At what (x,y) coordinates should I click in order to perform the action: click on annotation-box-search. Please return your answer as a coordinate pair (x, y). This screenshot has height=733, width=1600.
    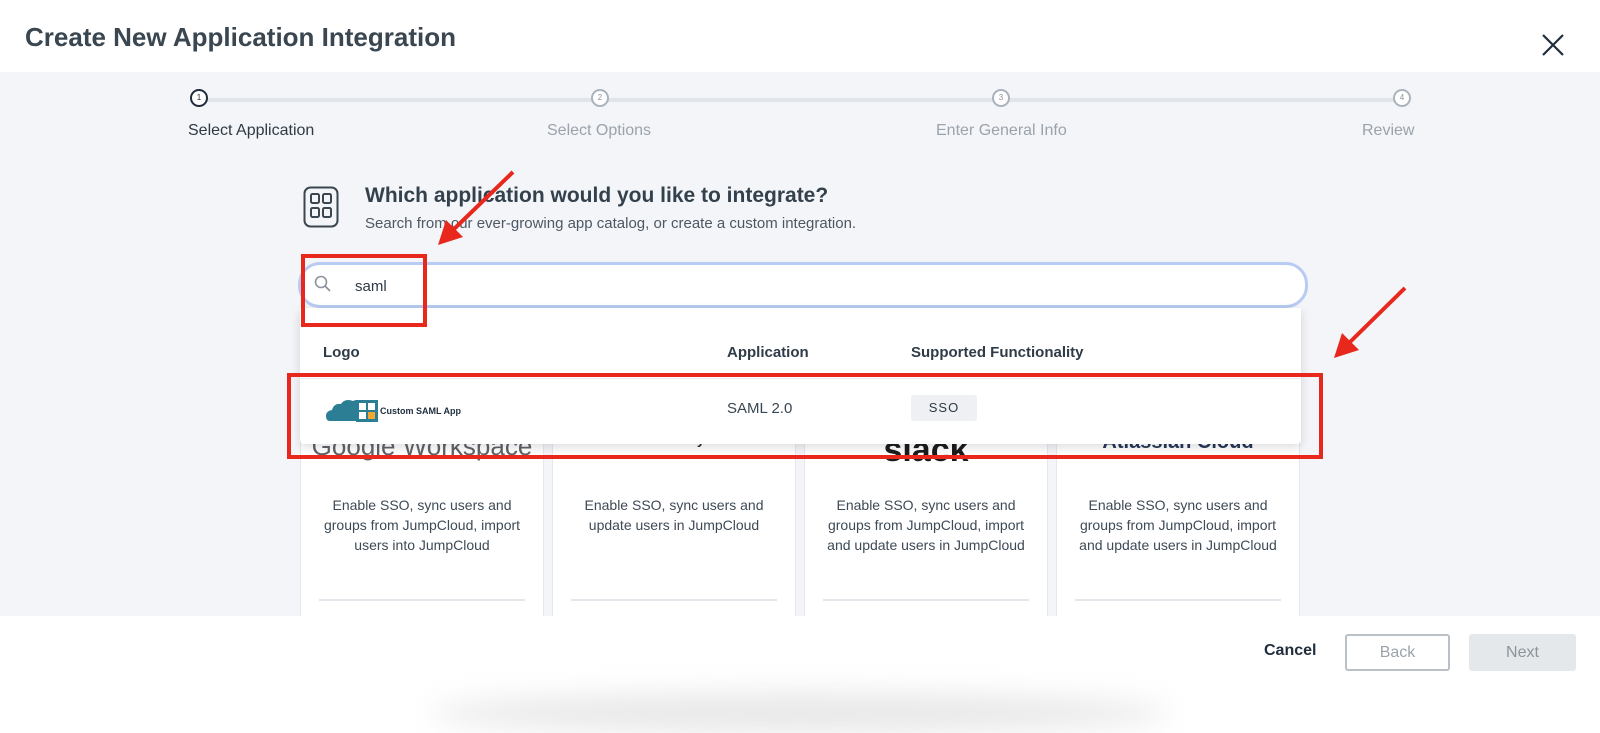
    Looking at the image, I should click on (364, 290).